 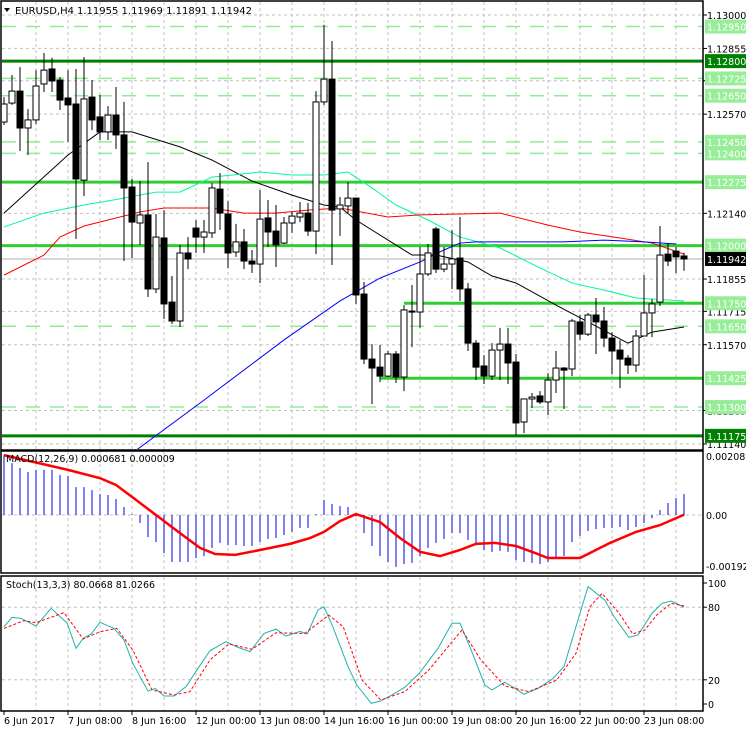 I want to click on level-price-label: 1.12275, so click(x=726, y=183).